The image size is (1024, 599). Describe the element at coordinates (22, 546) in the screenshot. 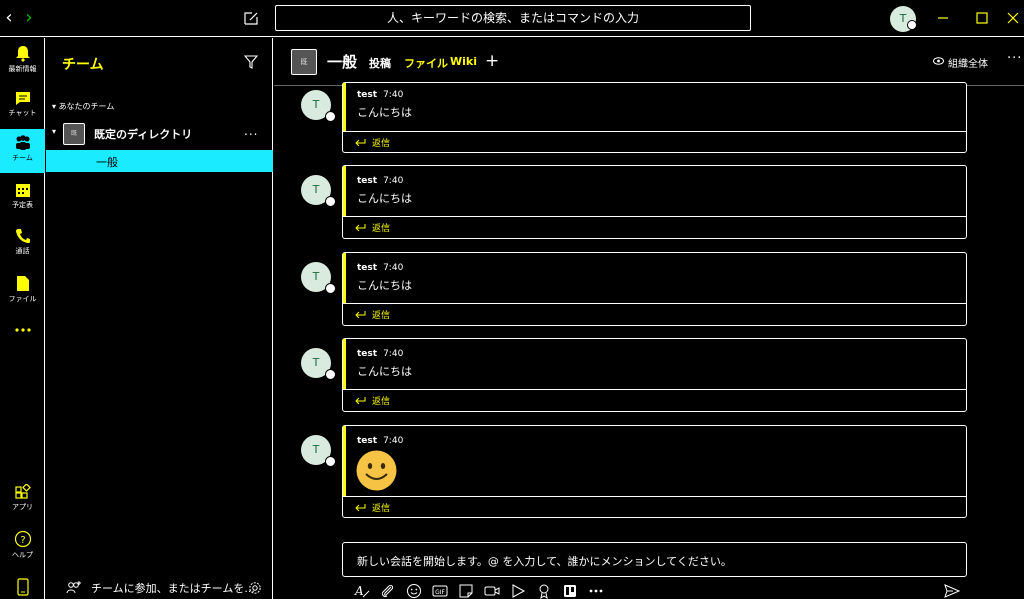

I see `rail-item-help: ? ヘルプ` at that location.